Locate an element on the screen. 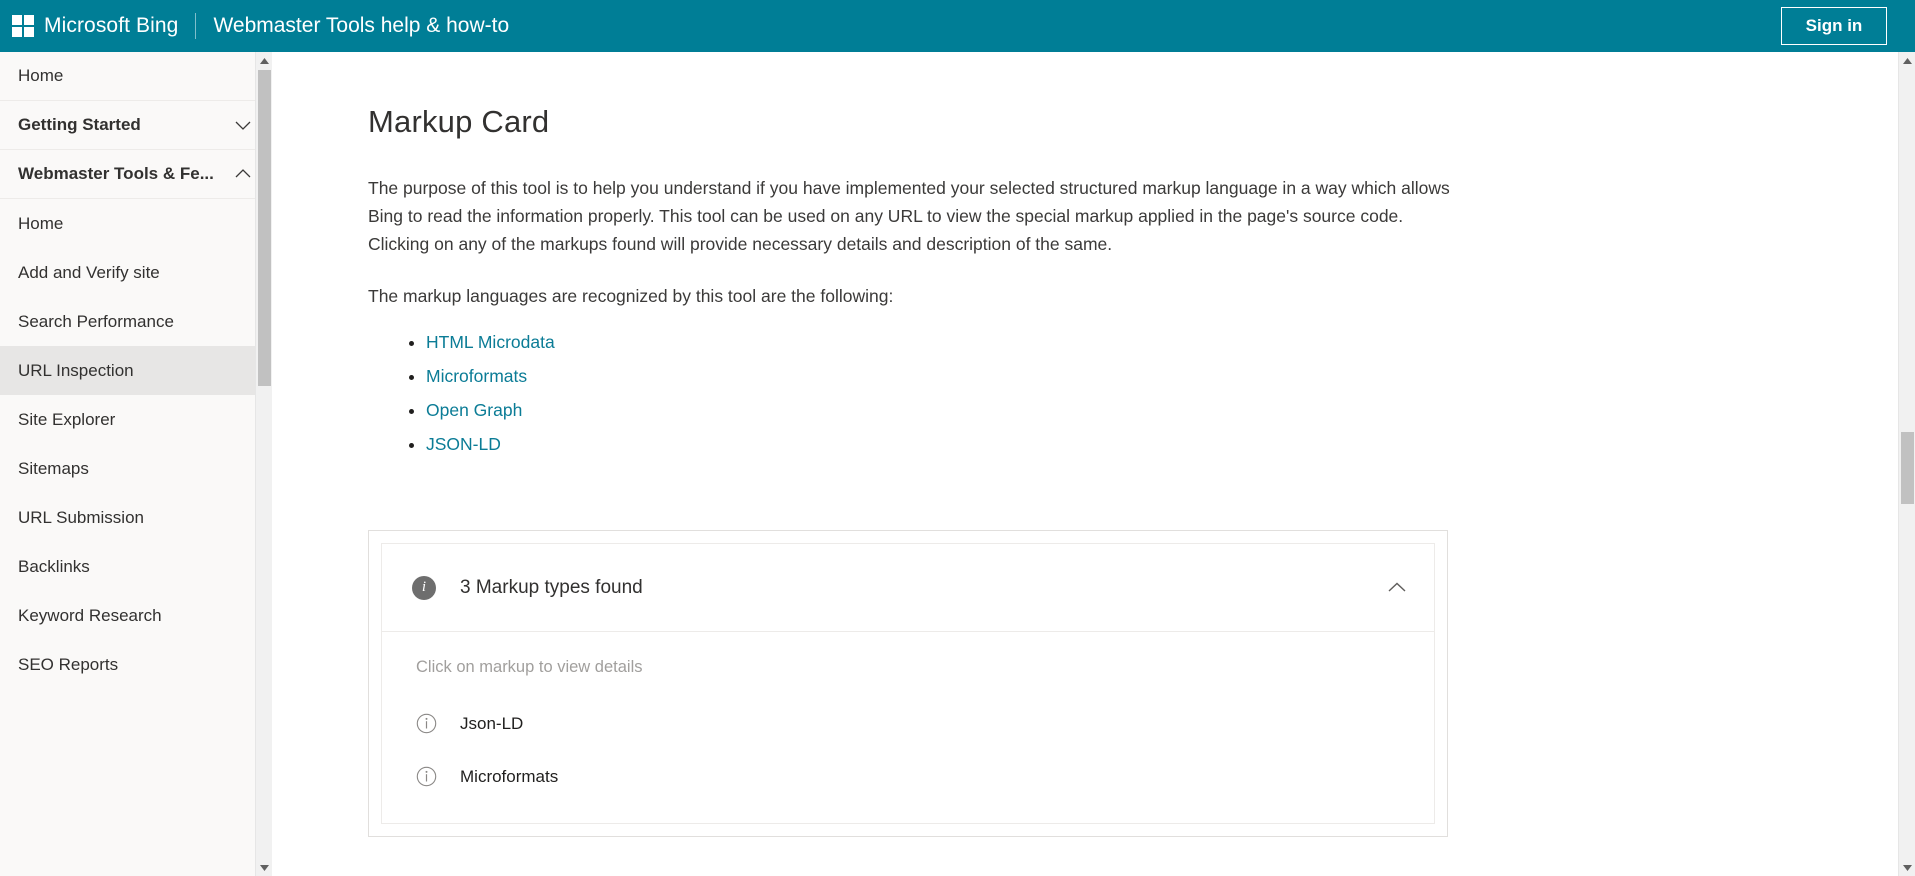 The height and width of the screenshot is (876, 1915). sidebar-item-add-and-verify-site: Add and Verify site is located at coordinates (136, 272).